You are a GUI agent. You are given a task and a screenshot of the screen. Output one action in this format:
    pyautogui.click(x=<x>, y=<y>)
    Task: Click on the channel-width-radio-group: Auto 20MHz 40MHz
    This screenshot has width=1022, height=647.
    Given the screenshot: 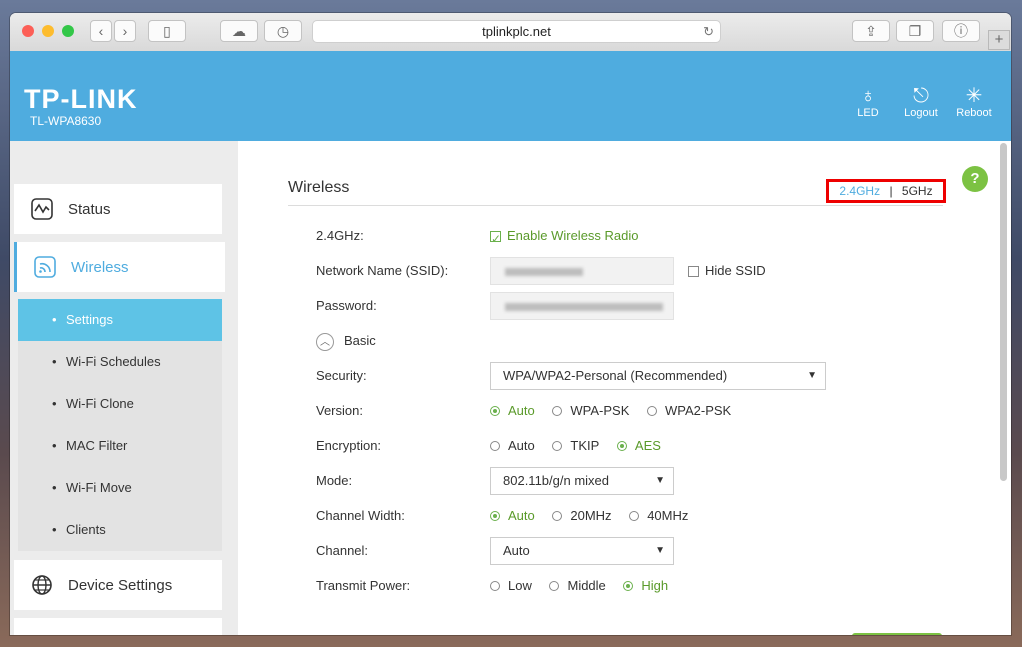 What is the action you would take?
    pyautogui.click(x=596, y=516)
    